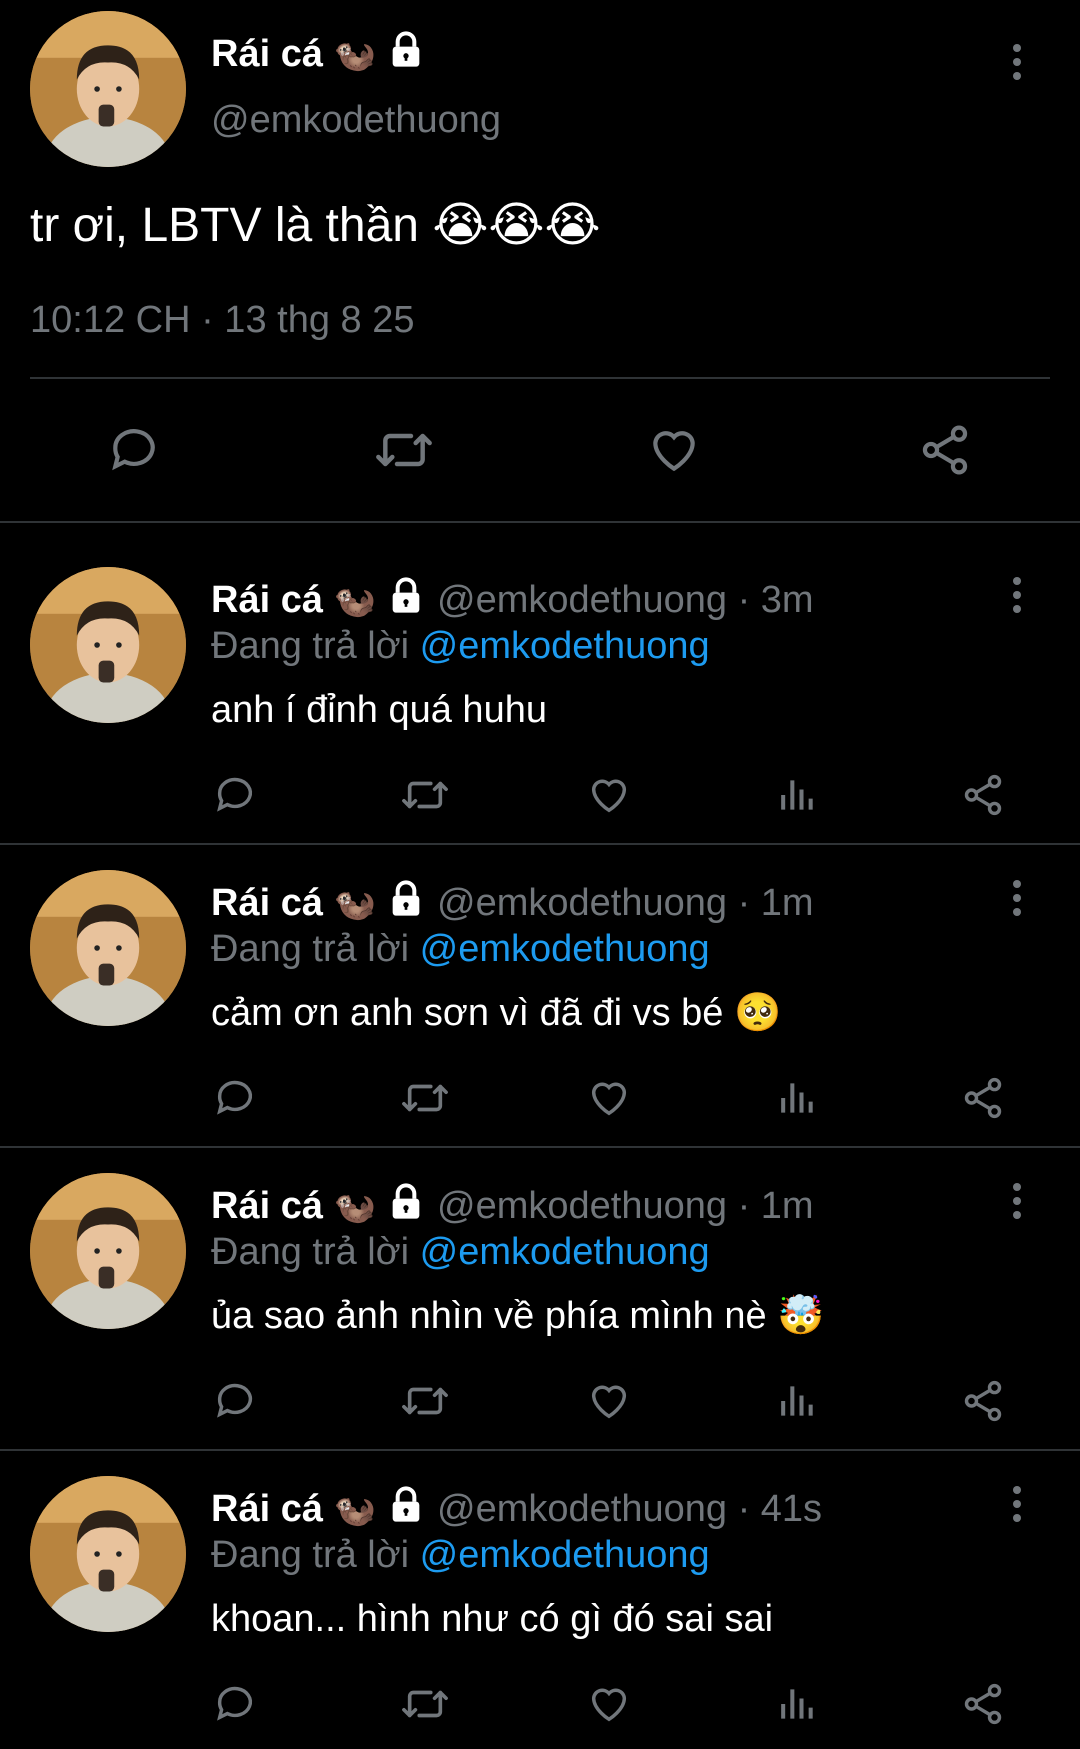  Describe the element at coordinates (775, 600) in the screenshot. I see `time: · 3m` at that location.